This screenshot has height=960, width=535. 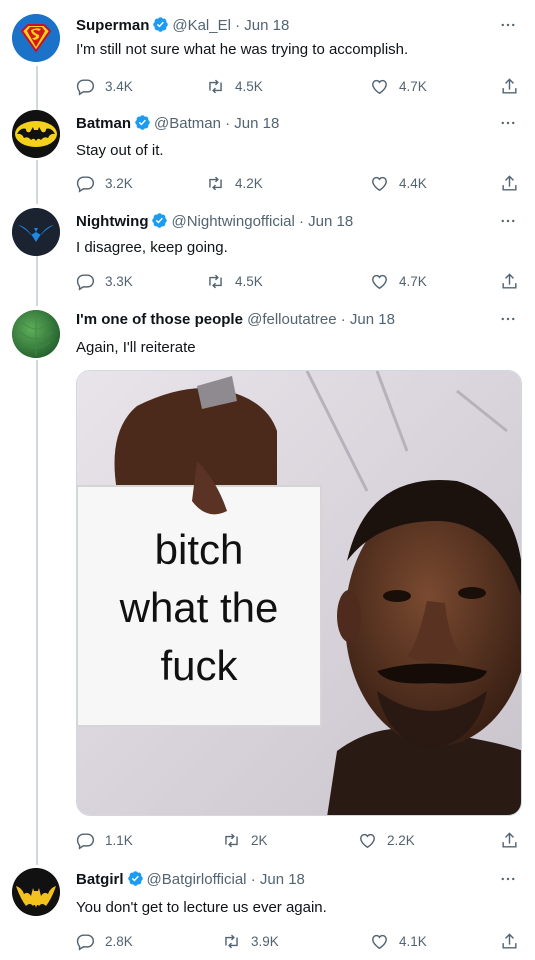 I want to click on like-button: 4.1K, so click(x=398, y=941).